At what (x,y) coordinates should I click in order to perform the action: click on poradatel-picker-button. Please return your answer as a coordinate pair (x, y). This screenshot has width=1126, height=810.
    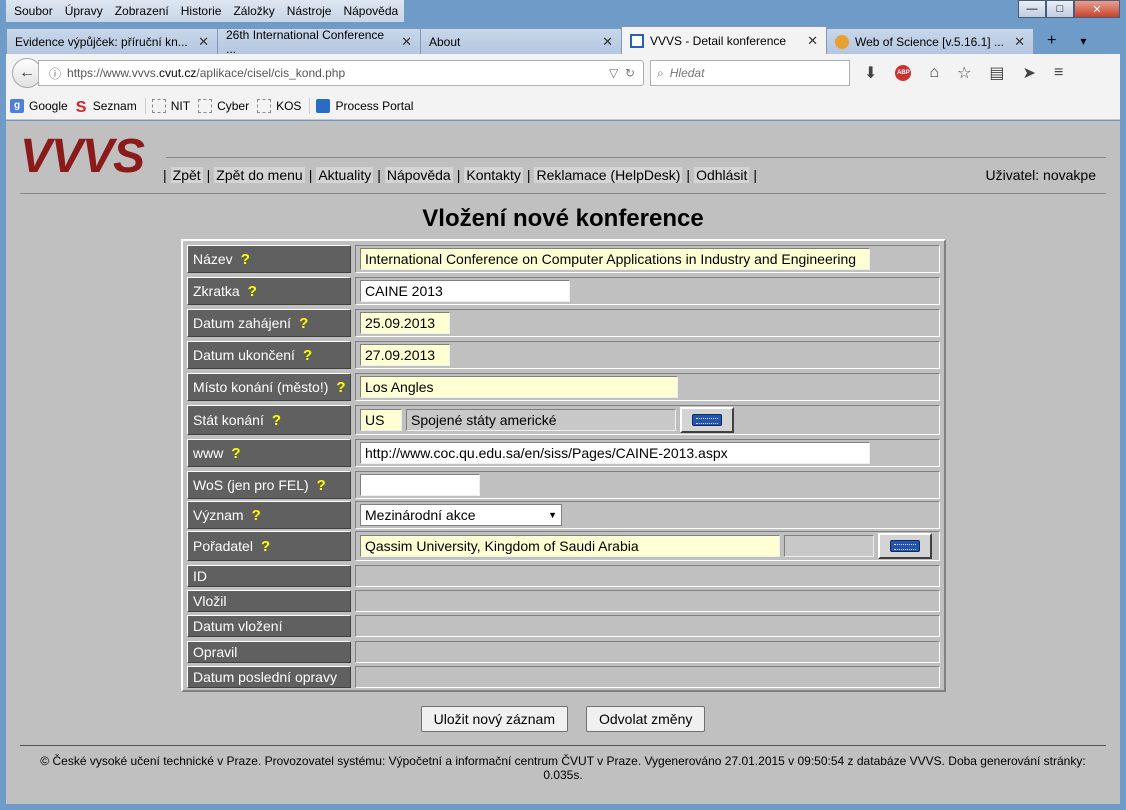
    Looking at the image, I should click on (905, 546).